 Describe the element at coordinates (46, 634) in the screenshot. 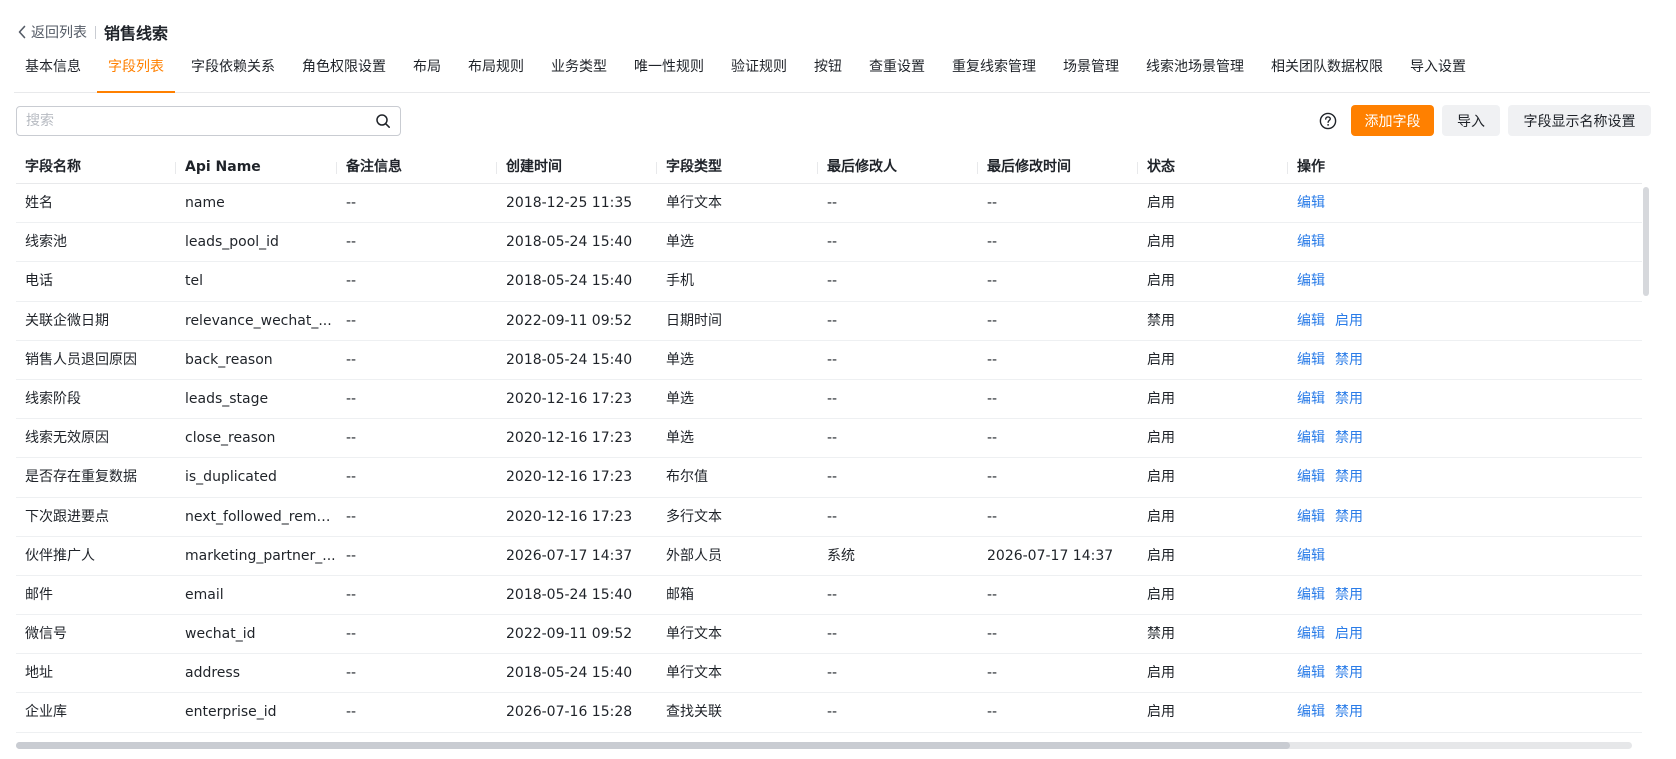

I see `field-name-cell: 微信号` at that location.